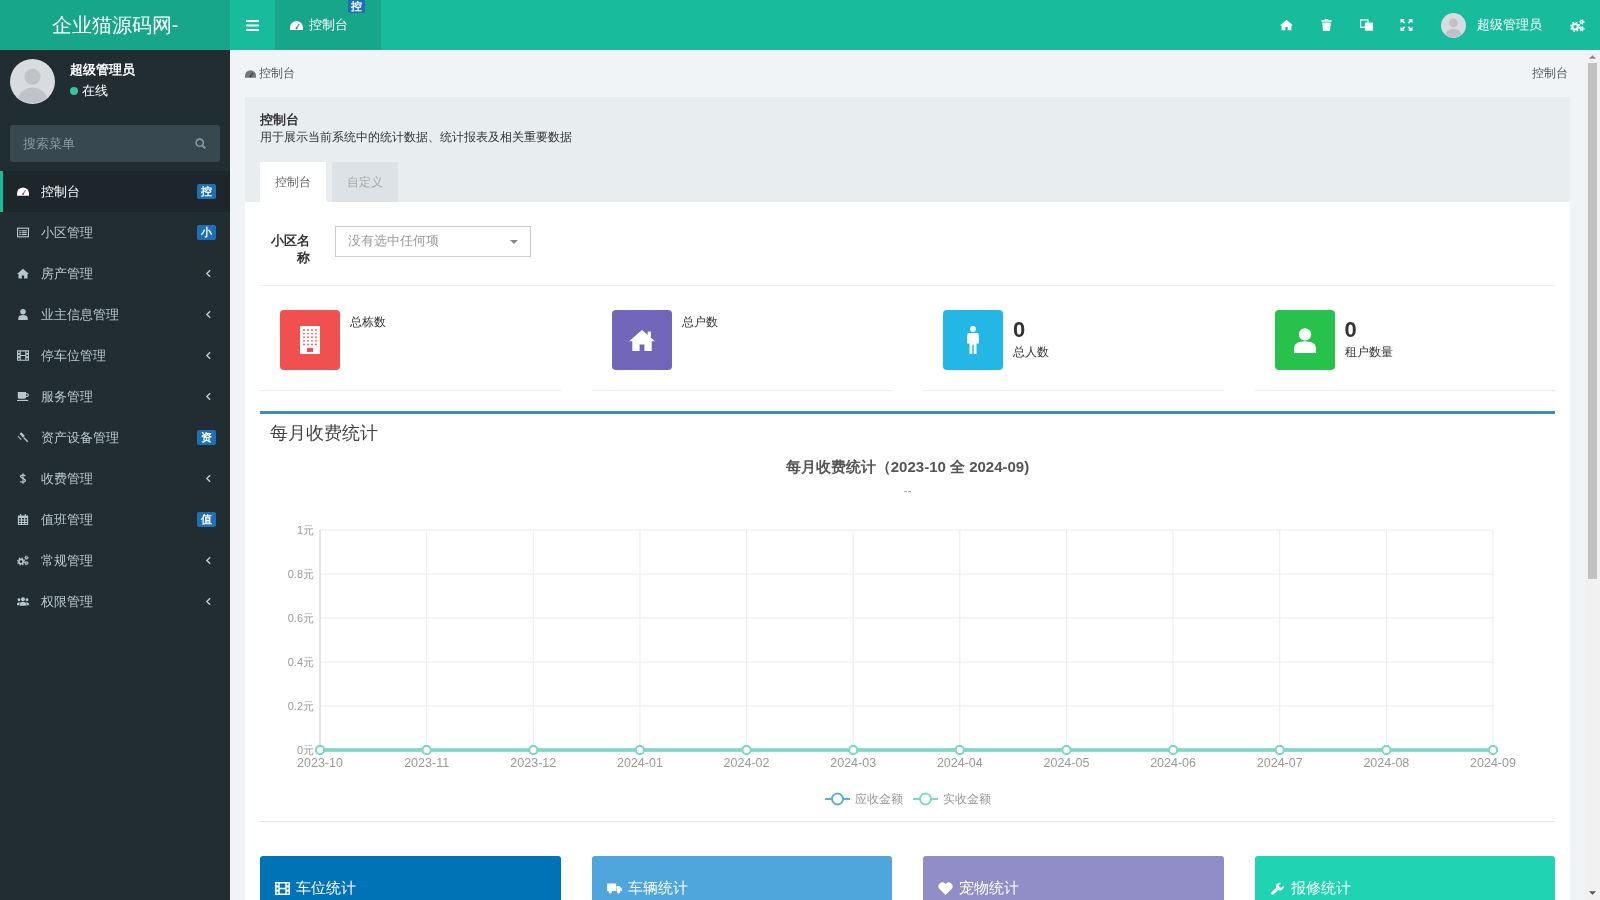 This screenshot has width=1600, height=900. I want to click on x-axis-label: 2024-08, so click(1386, 763).